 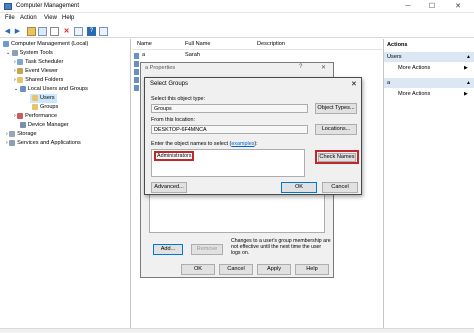 What do you see at coordinates (36, 71) in the screenshot?
I see `tree-item-event-viewer: › Event Viewer` at bounding box center [36, 71].